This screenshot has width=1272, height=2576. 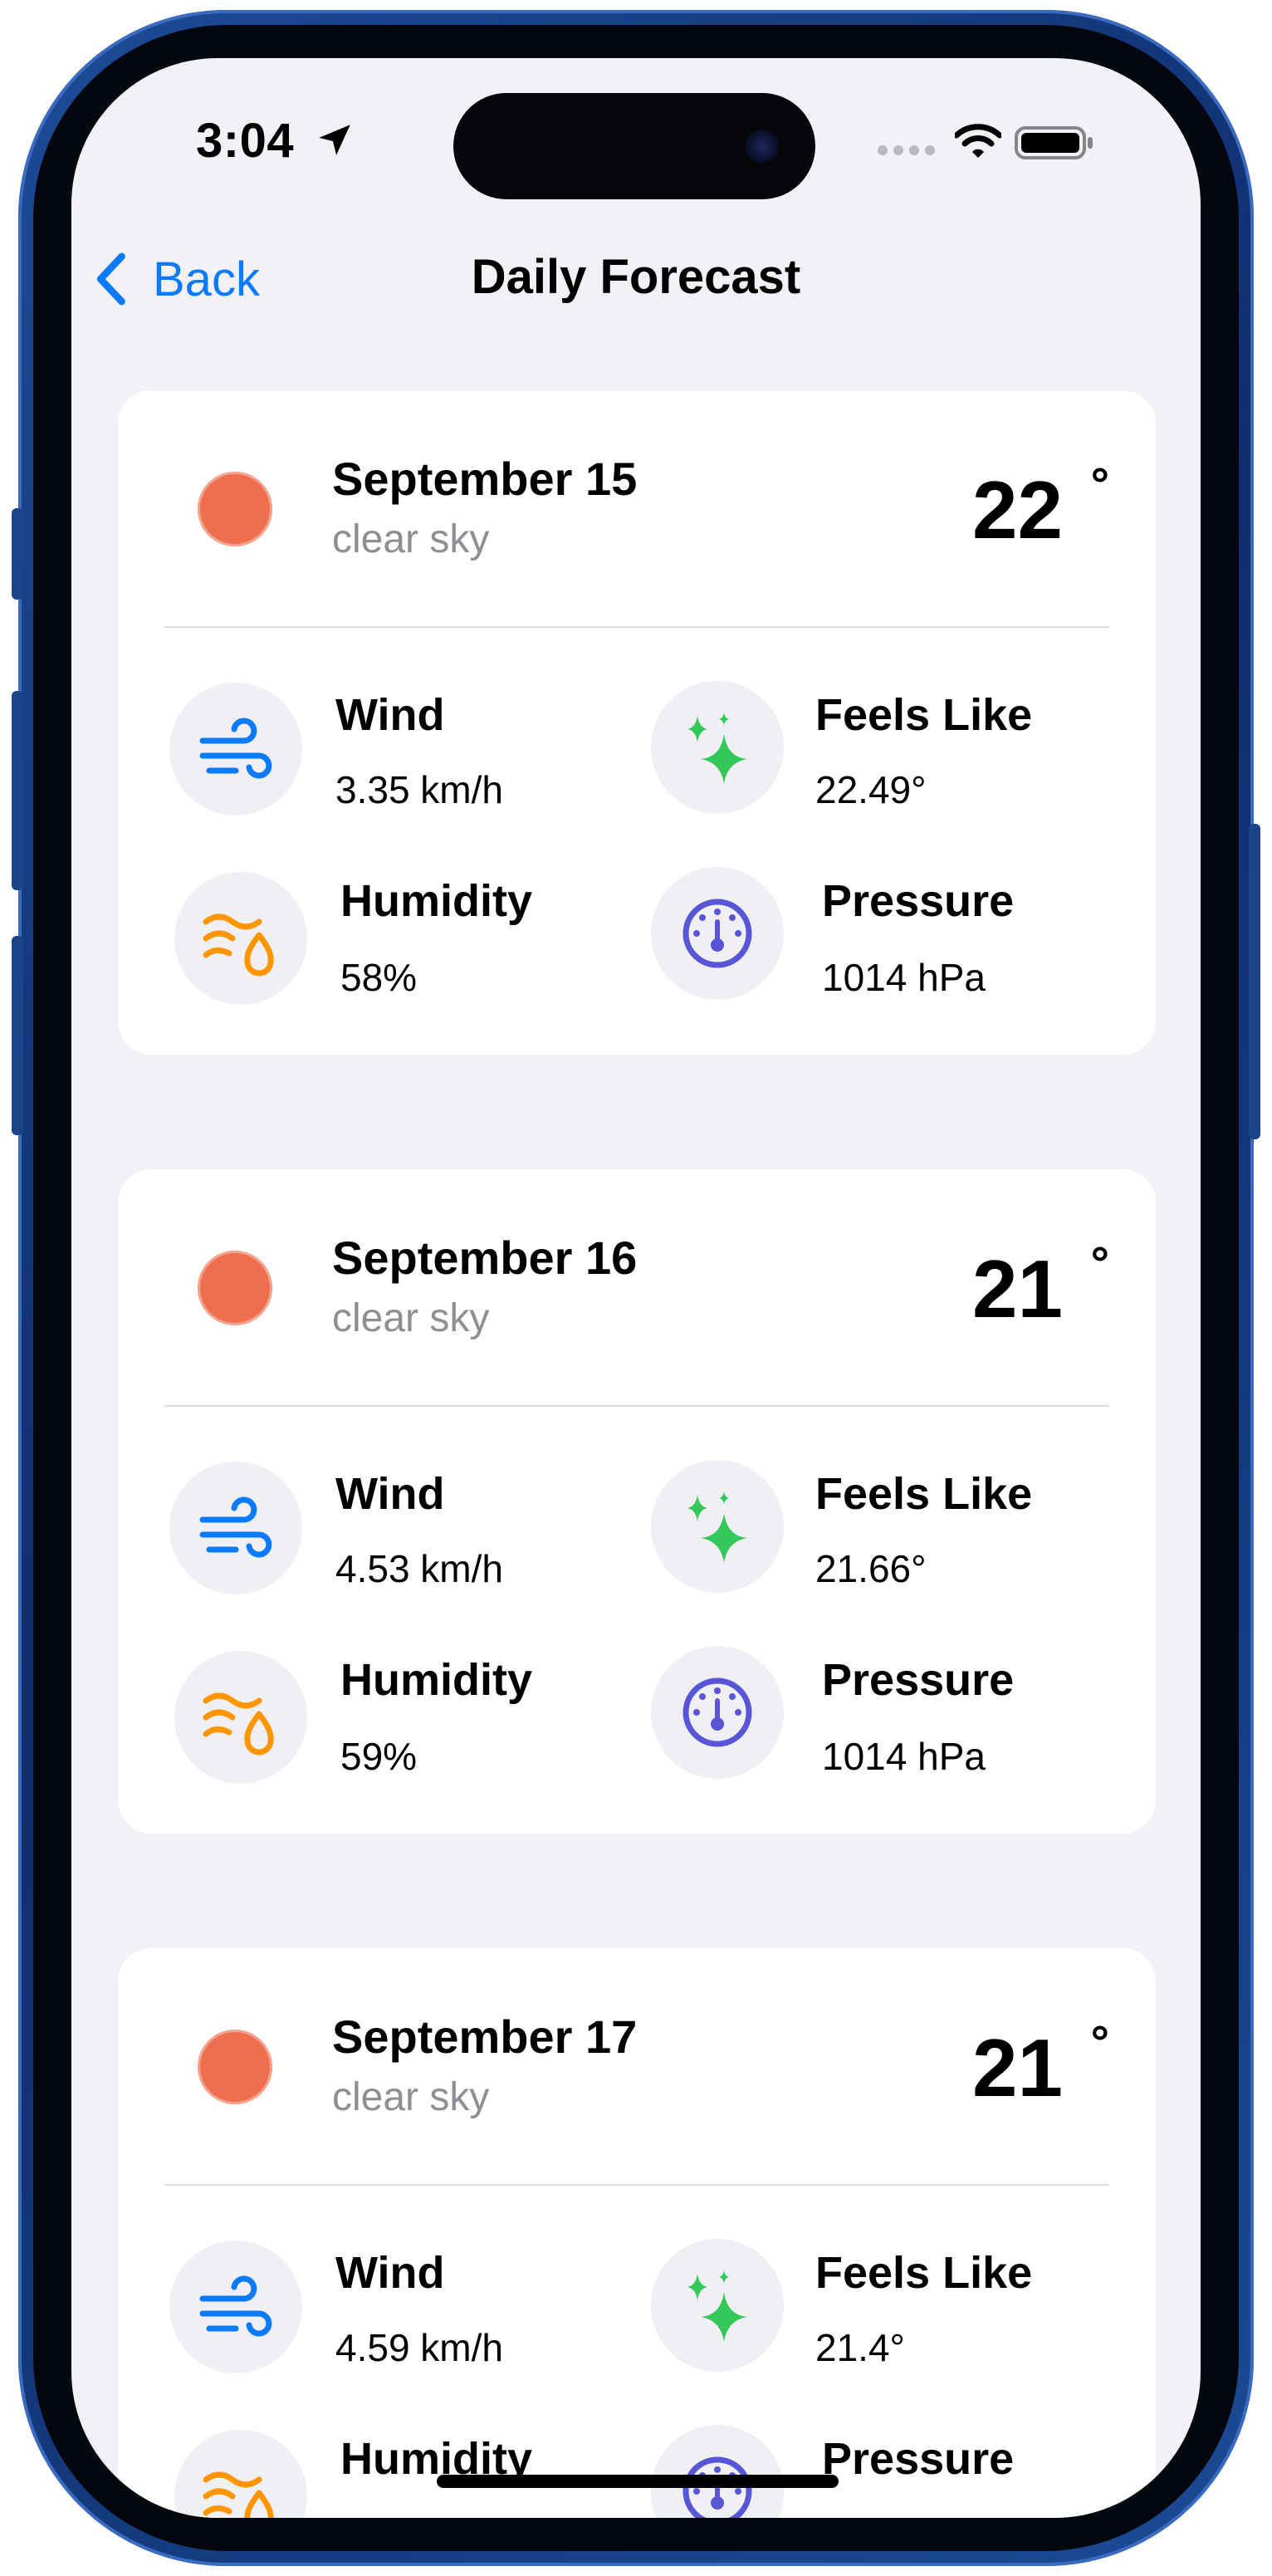 I want to click on forecast-date: September 15, so click(x=485, y=479).